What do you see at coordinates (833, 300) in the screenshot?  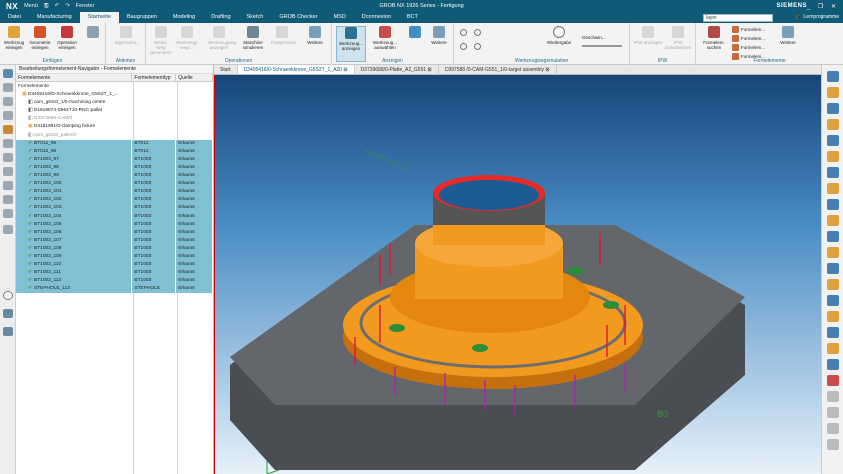 I see `pan-icon` at bounding box center [833, 300].